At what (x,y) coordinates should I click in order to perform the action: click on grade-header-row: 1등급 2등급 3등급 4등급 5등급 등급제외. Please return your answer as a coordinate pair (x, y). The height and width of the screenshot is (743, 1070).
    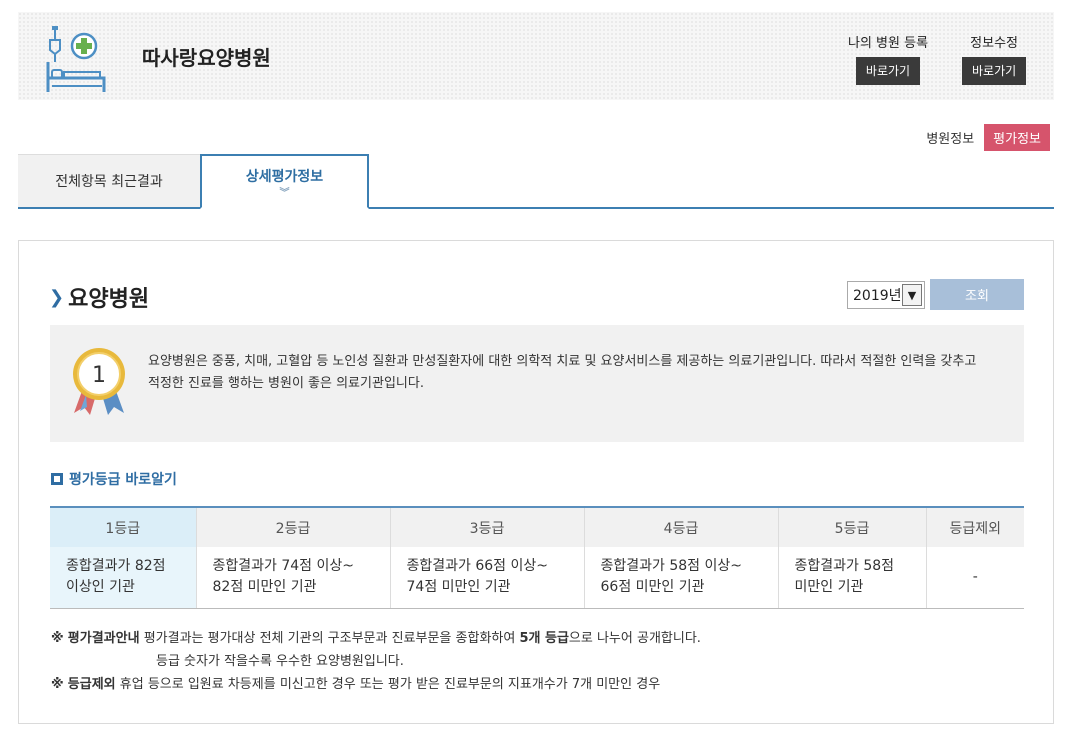
    Looking at the image, I should click on (537, 526).